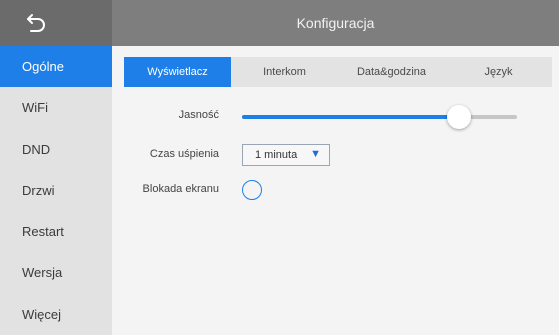  What do you see at coordinates (335, 23) in the screenshot?
I see `page-title: Konfiguracja` at bounding box center [335, 23].